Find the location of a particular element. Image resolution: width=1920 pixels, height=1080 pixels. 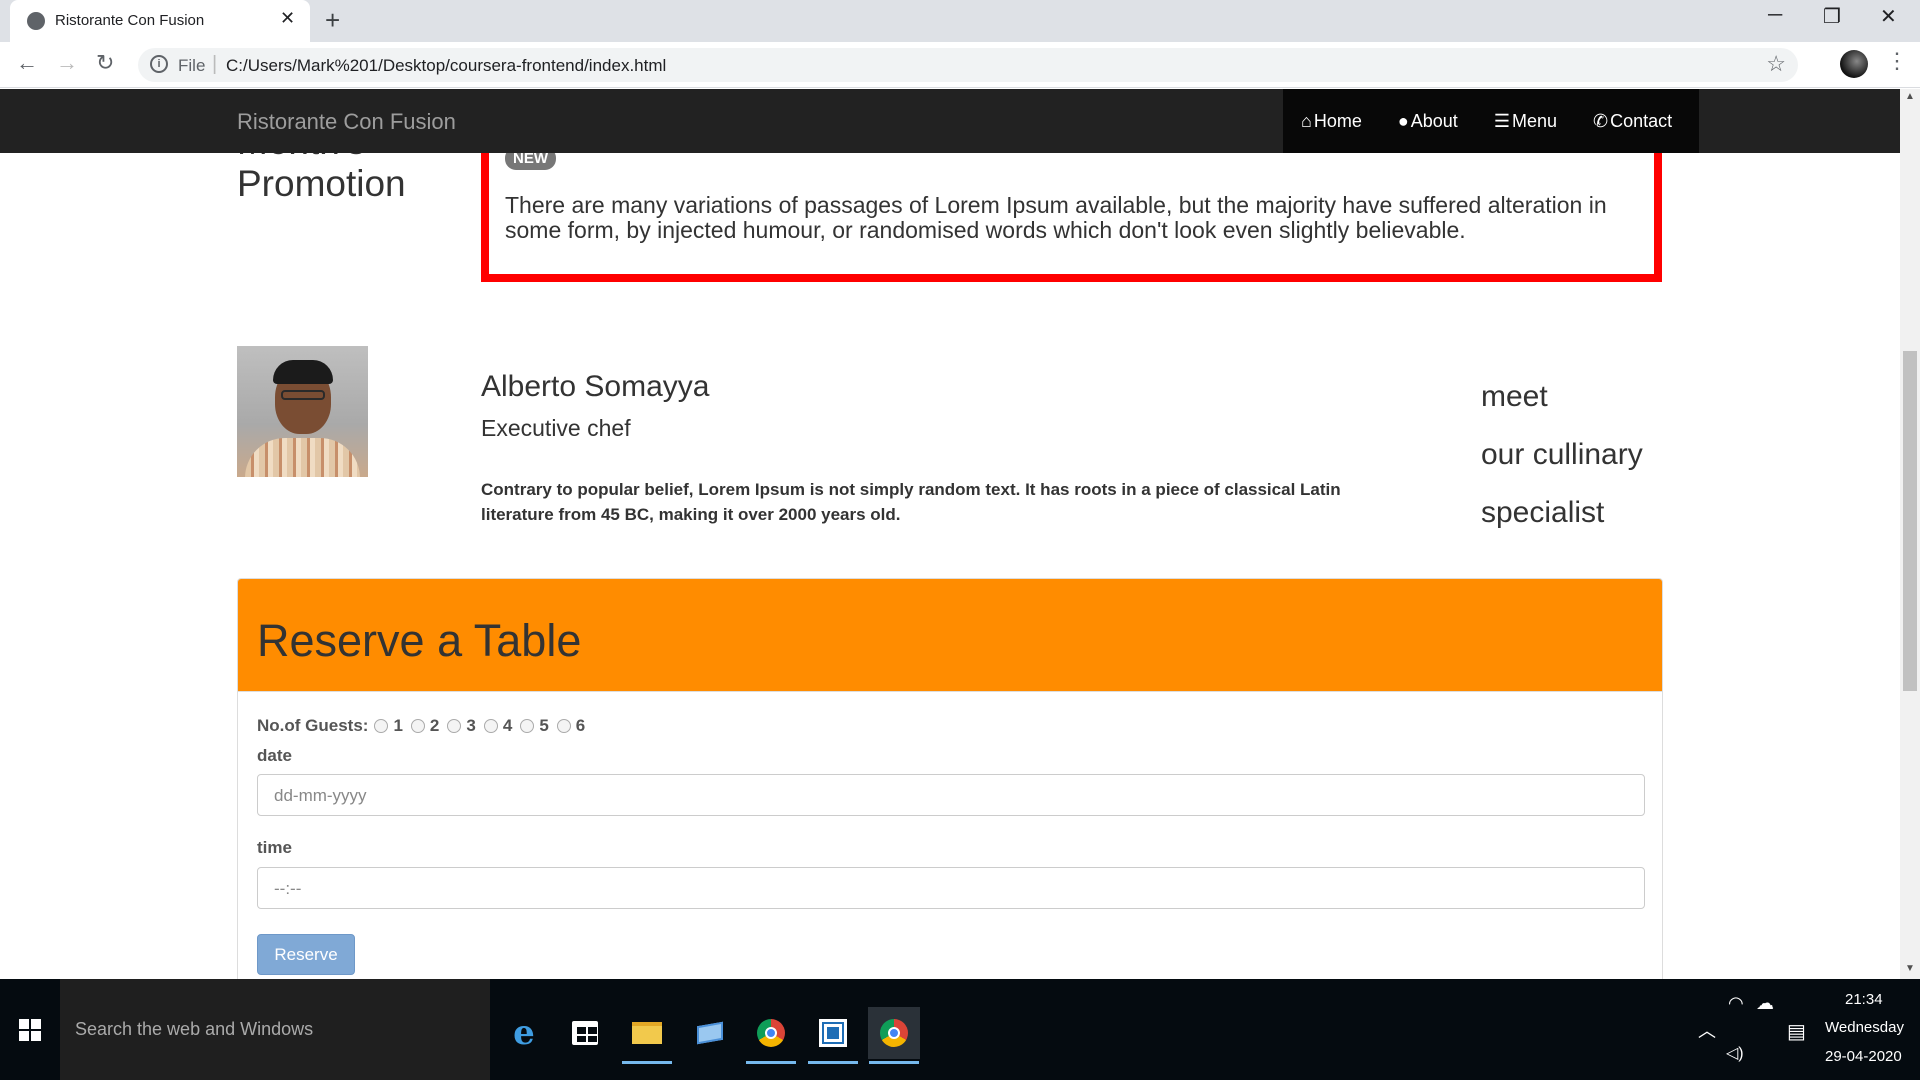

navbar-brand: Ristorante Con Fusion is located at coordinates (346, 122).